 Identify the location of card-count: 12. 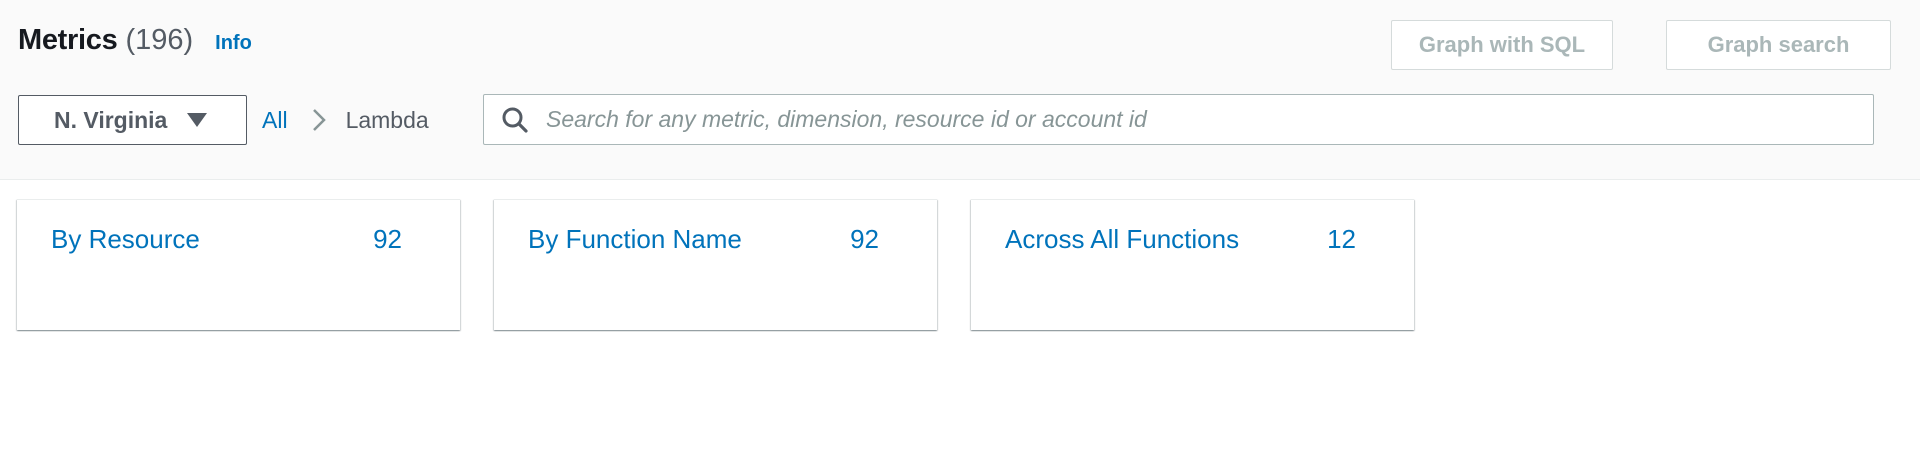
(1341, 239).